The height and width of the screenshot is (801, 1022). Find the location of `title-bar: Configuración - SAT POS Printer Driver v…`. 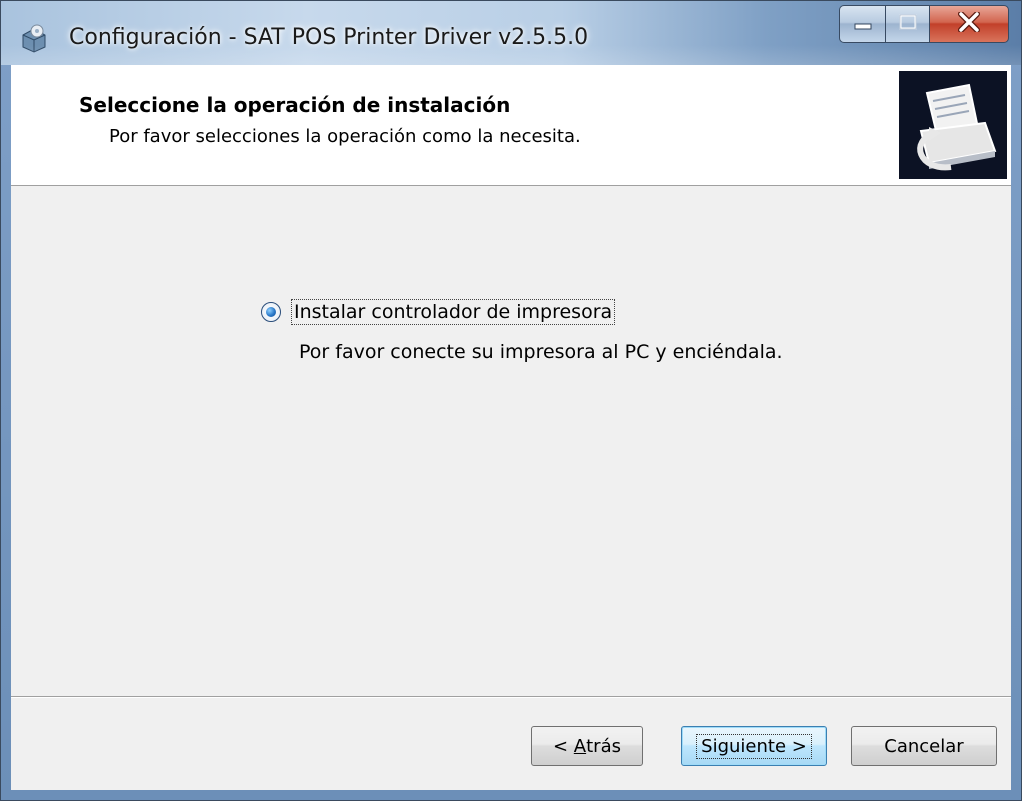

title-bar: Configuración - SAT POS Printer Driver v… is located at coordinates (511, 33).